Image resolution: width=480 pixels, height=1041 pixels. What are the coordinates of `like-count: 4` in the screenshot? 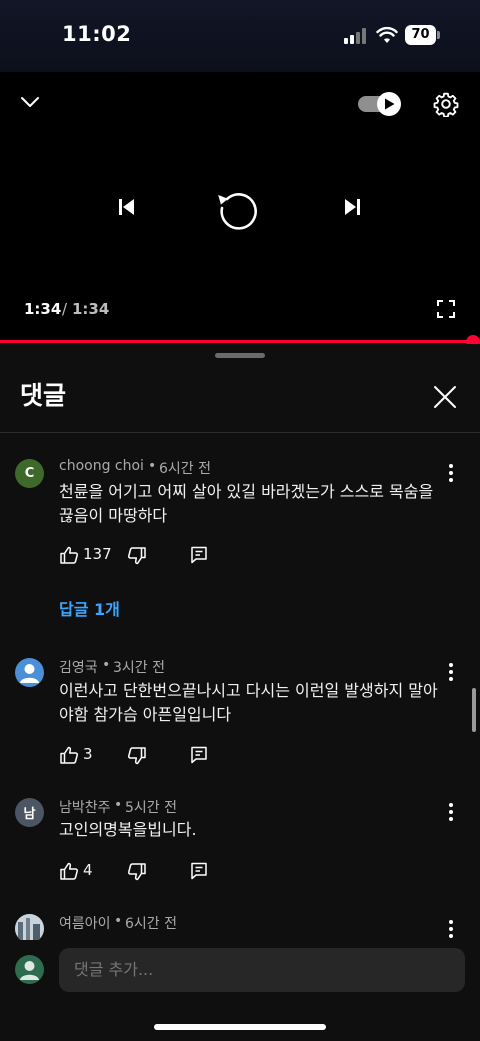 It's located at (88, 870).